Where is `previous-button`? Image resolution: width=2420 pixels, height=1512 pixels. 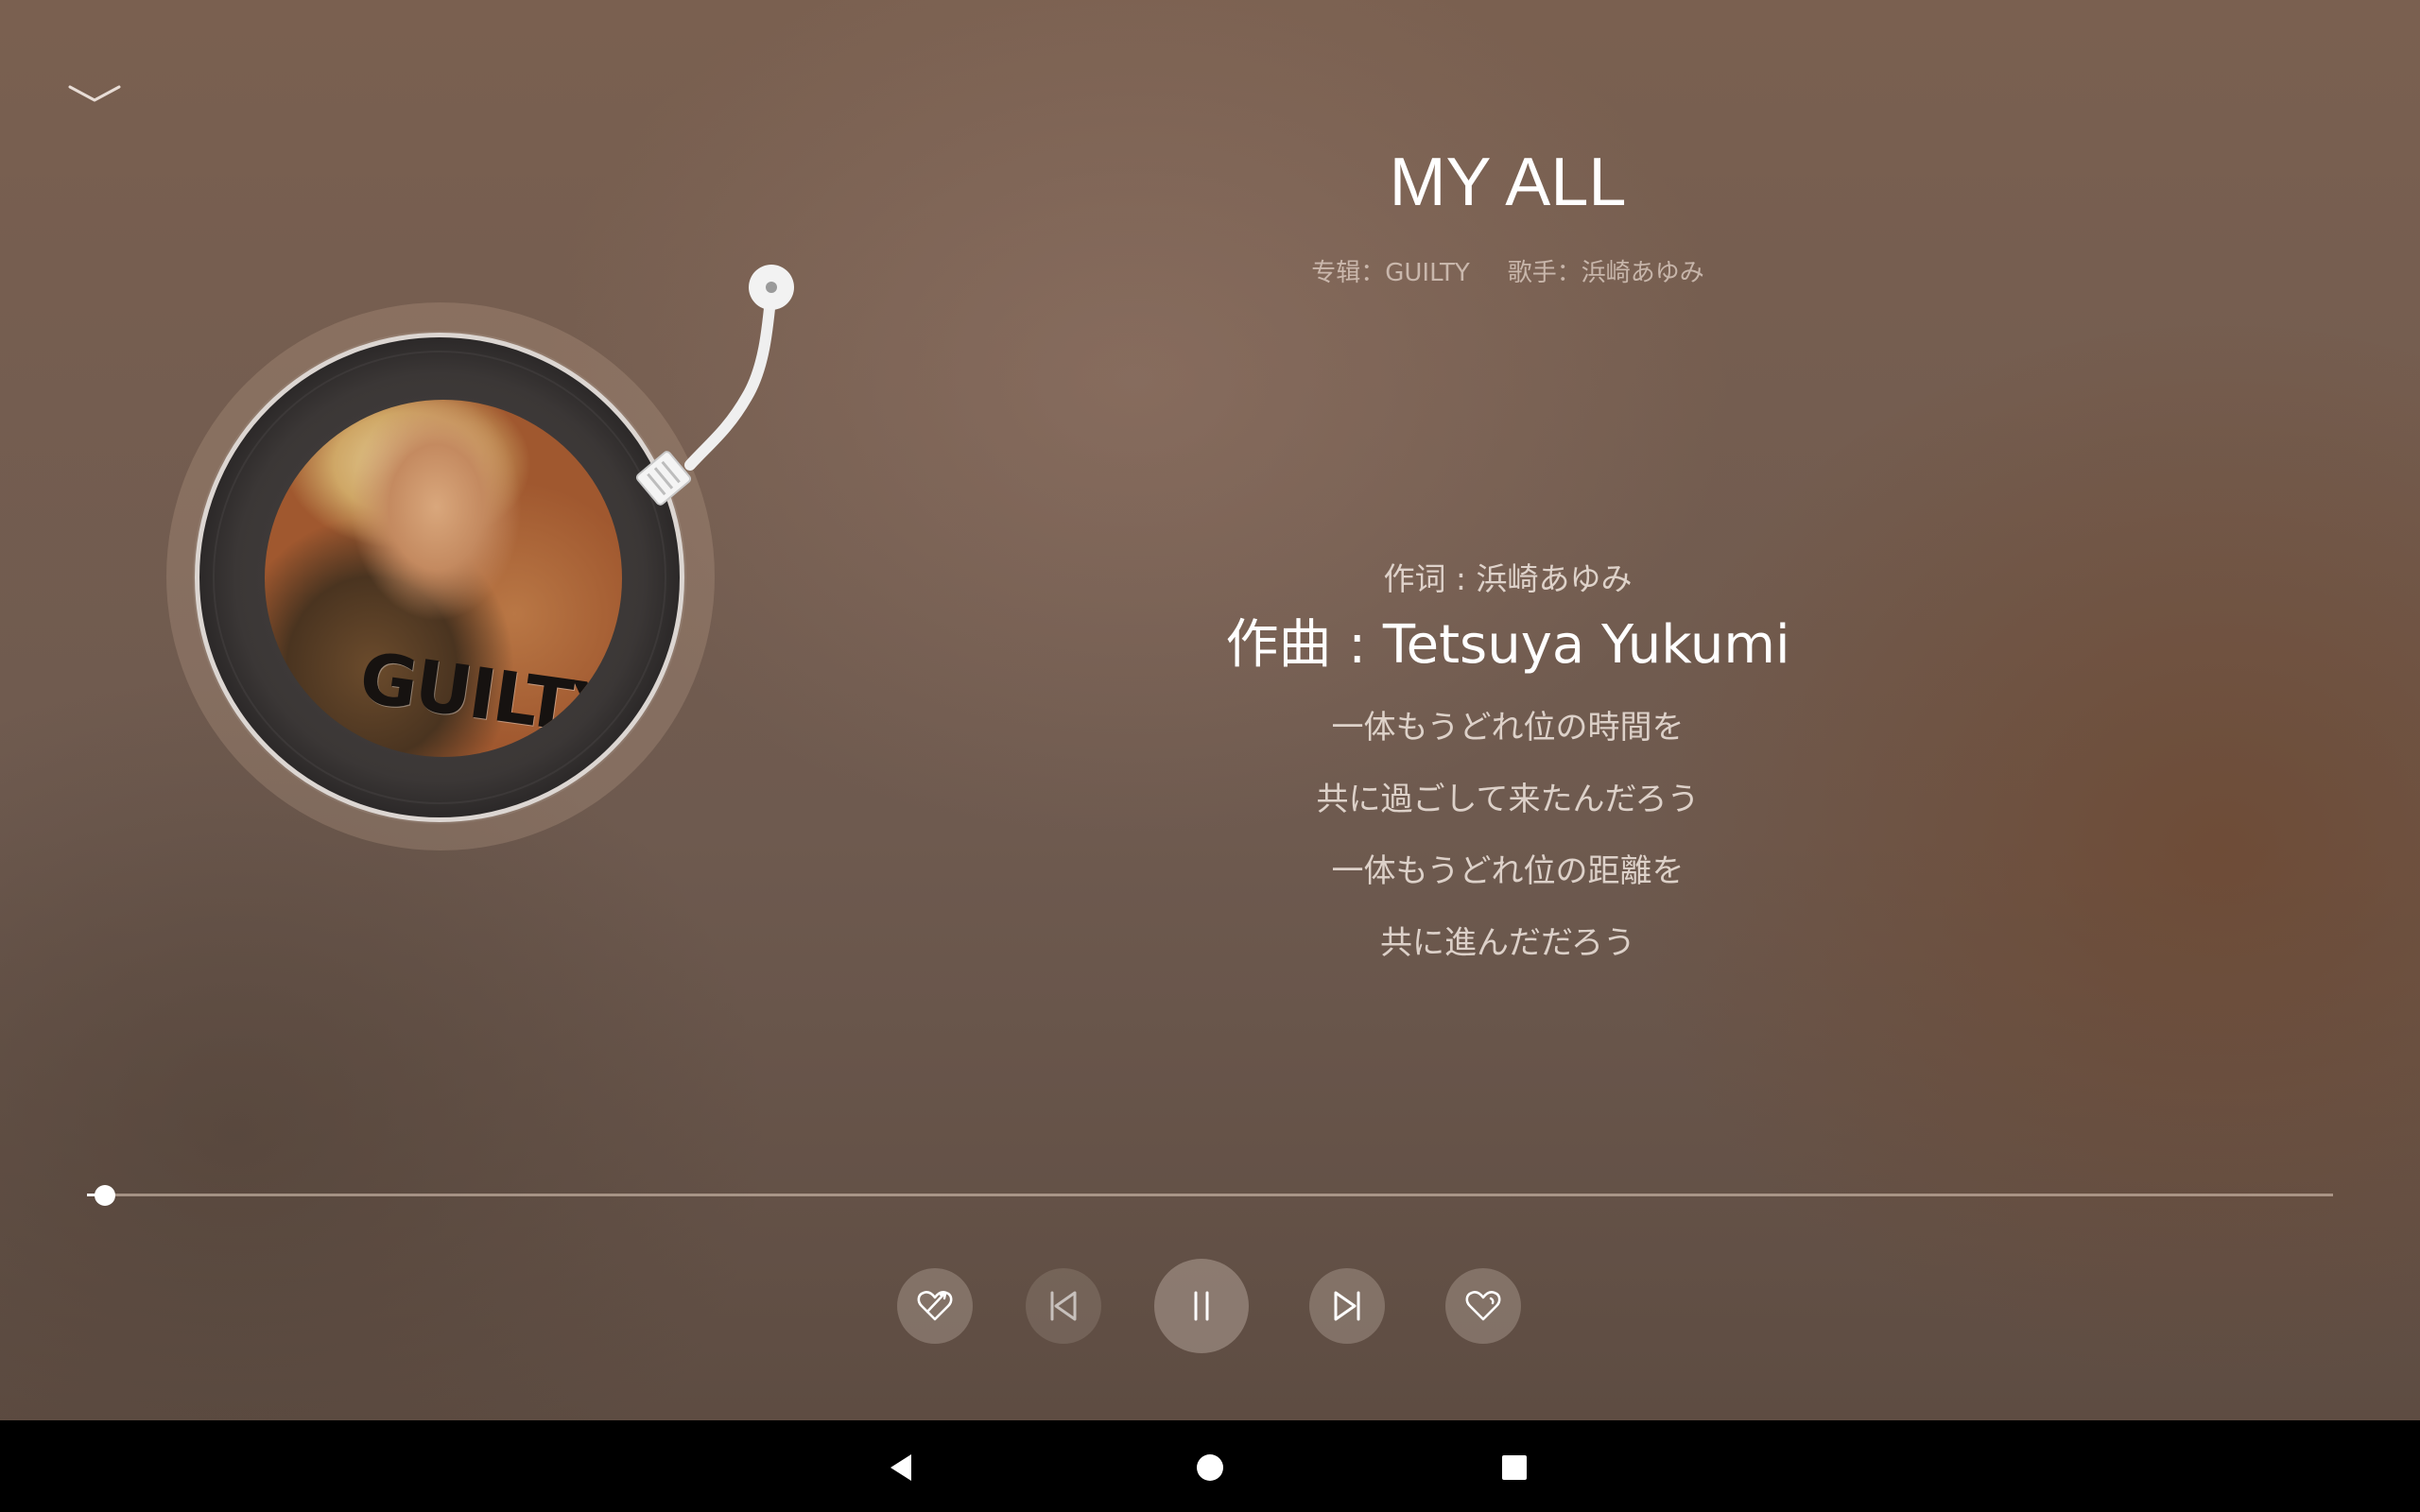
previous-button is located at coordinates (1063, 1306).